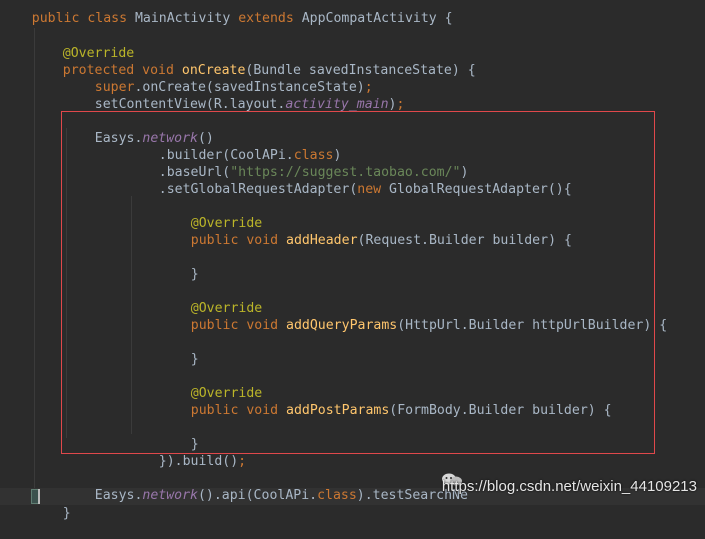 The height and width of the screenshot is (539, 705). Describe the element at coordinates (338, 410) in the screenshot. I see `method-name: addPostParams` at that location.